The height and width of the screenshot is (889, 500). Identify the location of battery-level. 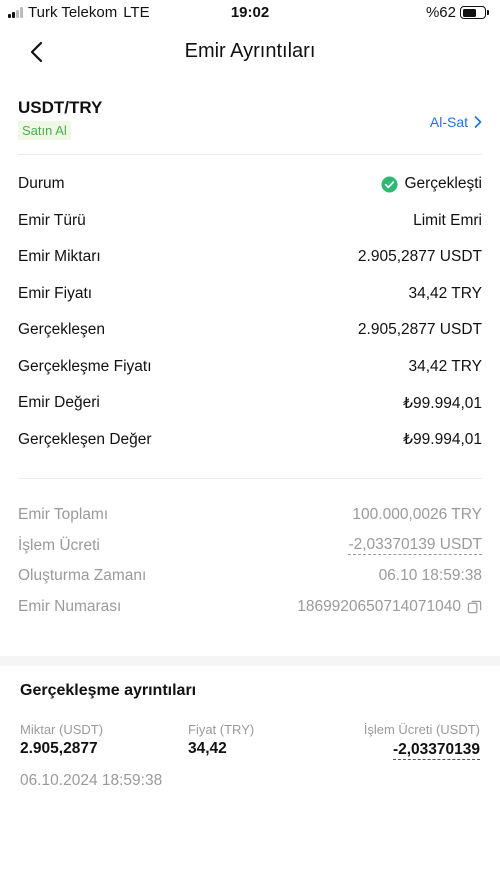
(469, 12).